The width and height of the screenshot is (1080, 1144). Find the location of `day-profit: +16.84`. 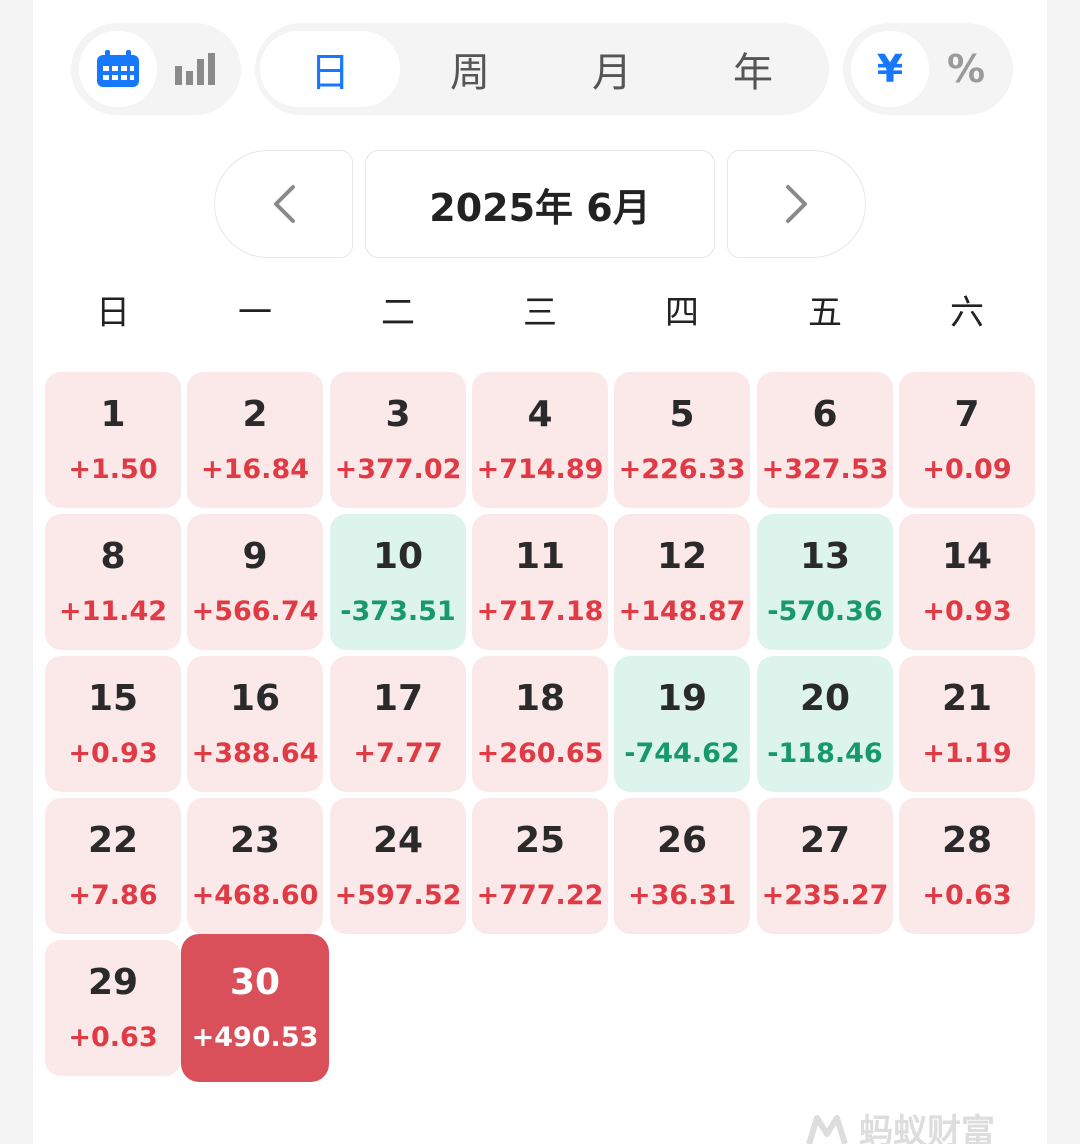

day-profit: +16.84 is located at coordinates (255, 469).